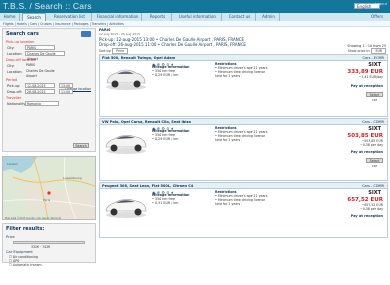  What do you see at coordinates (42, 103) in the screenshot?
I see `nationality-select: Romania` at bounding box center [42, 103].